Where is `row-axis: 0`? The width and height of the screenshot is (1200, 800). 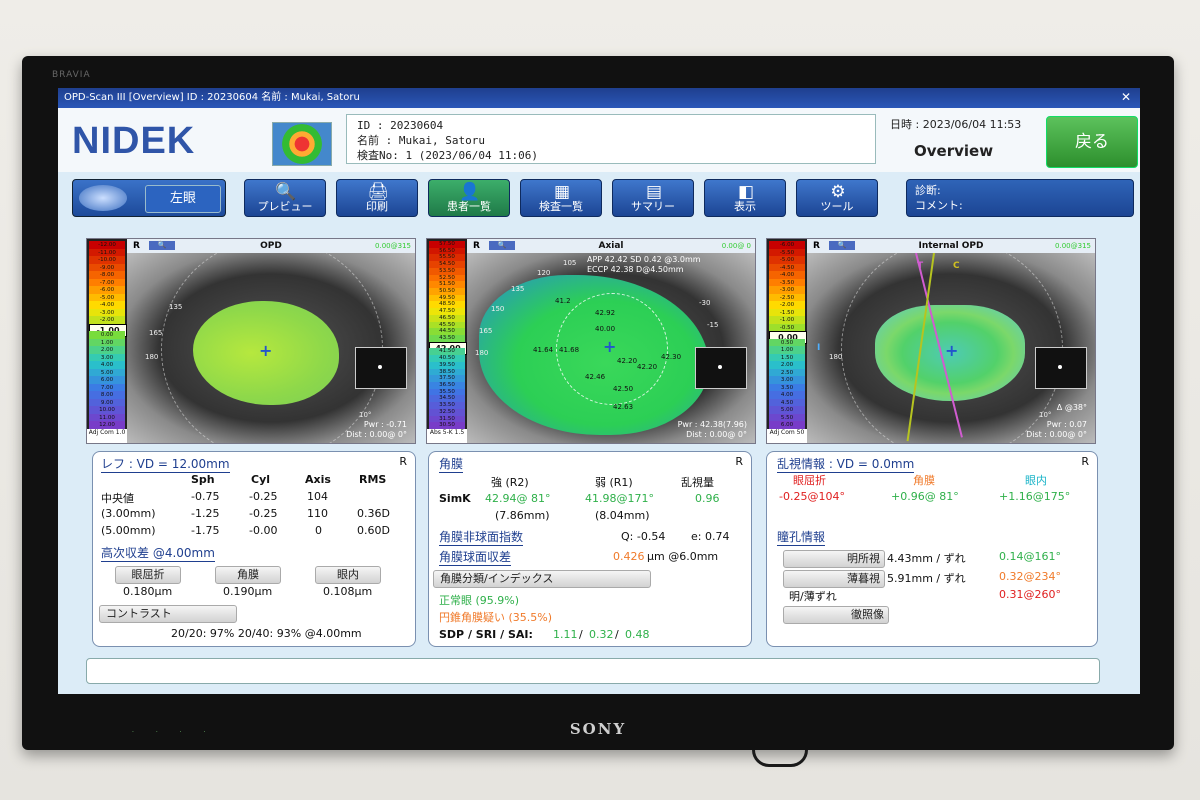
row-axis: 0 is located at coordinates (318, 530).